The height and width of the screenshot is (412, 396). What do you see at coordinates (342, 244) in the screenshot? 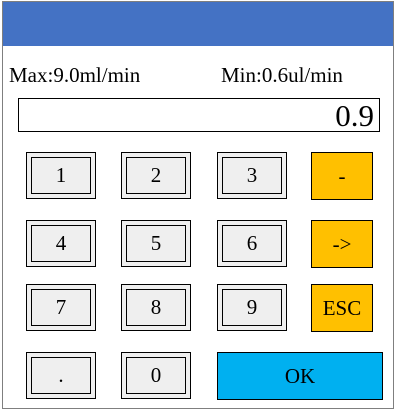
I see `arrow-button: ->` at bounding box center [342, 244].